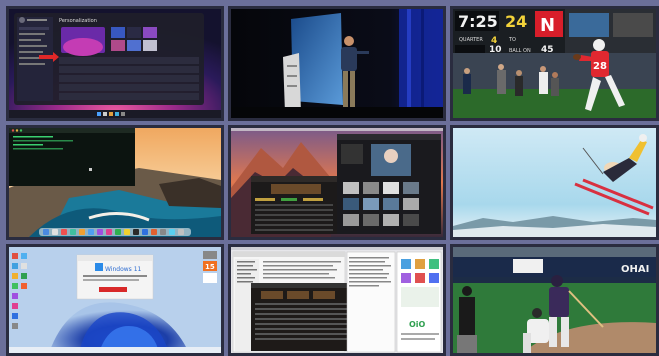 The width and height of the screenshot is (659, 356). I want to click on timeouts-label: TO, so click(512, 40).